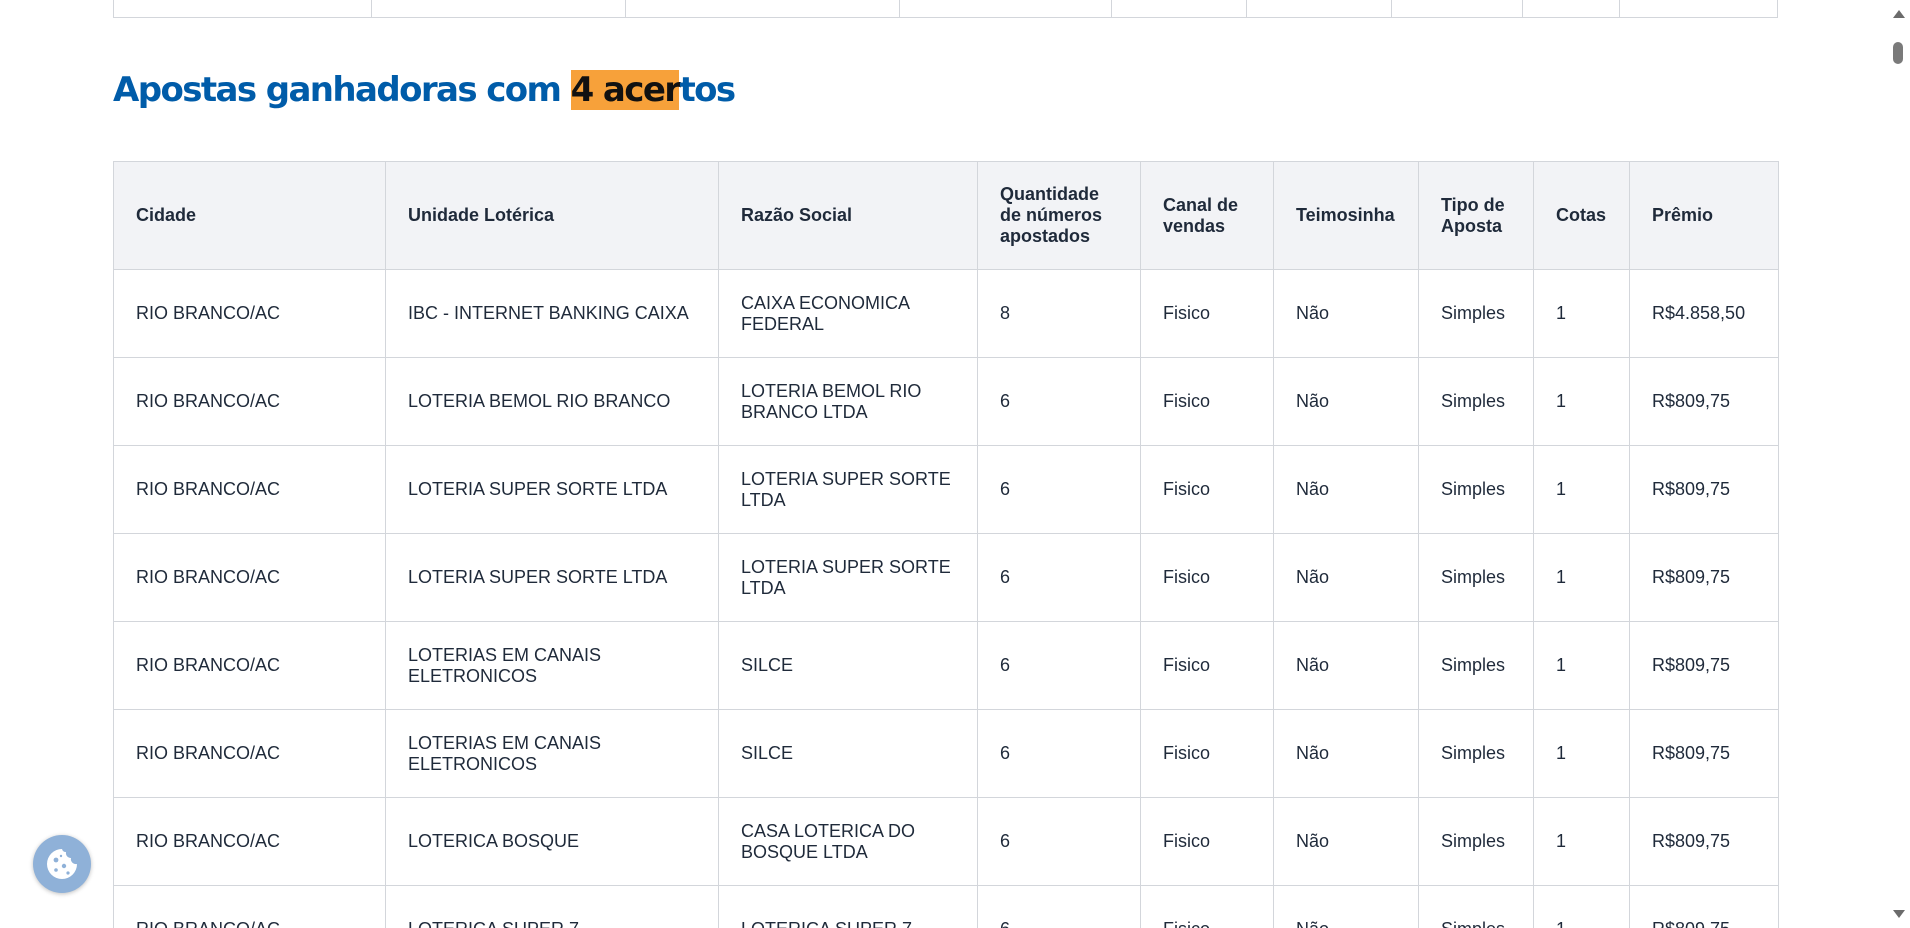 The height and width of the screenshot is (928, 1910). Describe the element at coordinates (1898, 53) in the screenshot. I see `scroll-thumb` at that location.